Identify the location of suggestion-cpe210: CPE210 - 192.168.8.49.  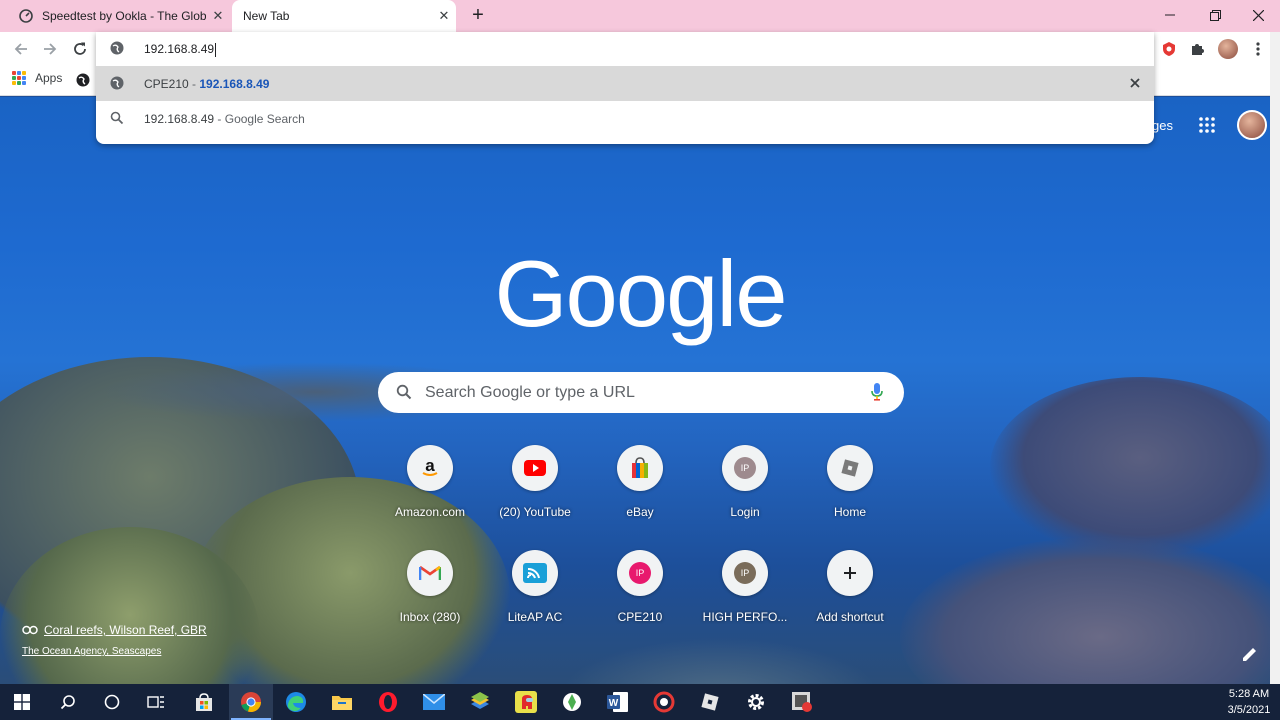
(625, 83).